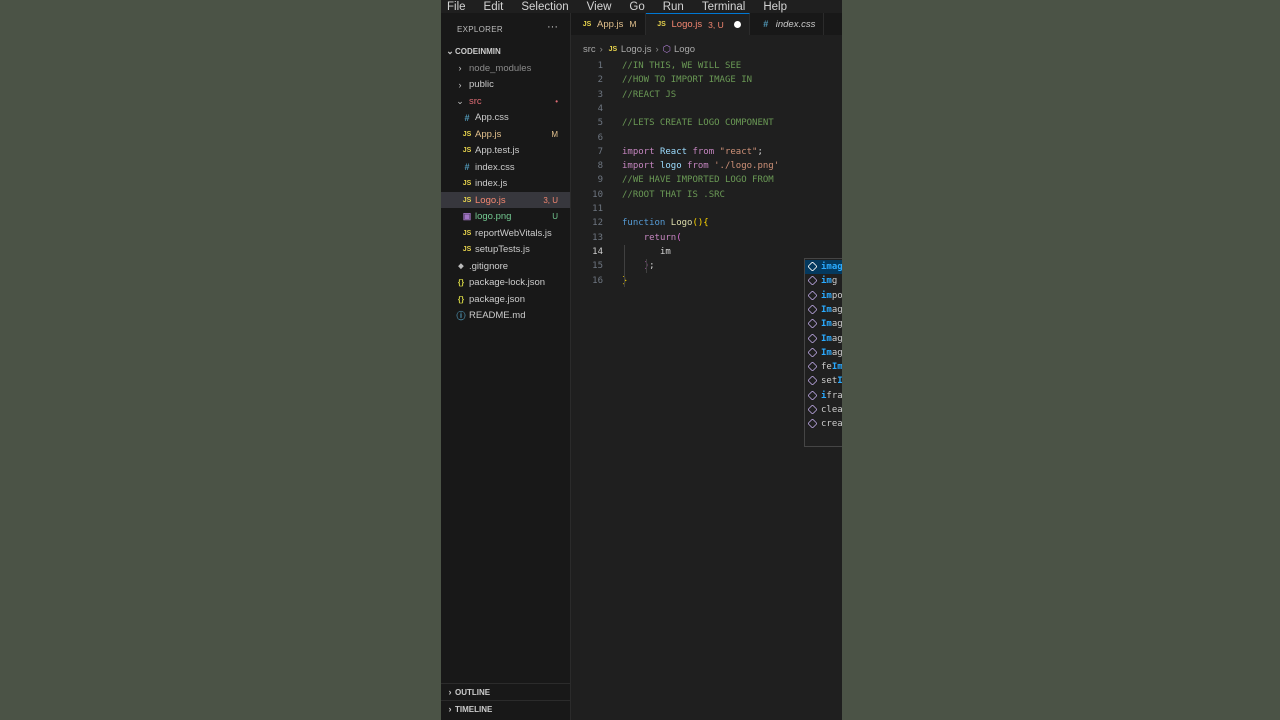 The width and height of the screenshot is (1280, 720). Describe the element at coordinates (823, 281) in the screenshot. I see `suggestion-item: img` at that location.